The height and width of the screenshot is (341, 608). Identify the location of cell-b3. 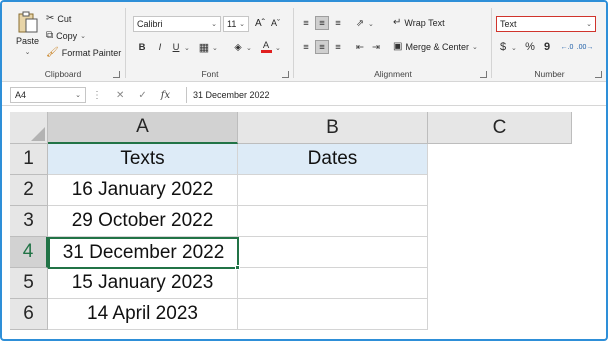
(333, 221).